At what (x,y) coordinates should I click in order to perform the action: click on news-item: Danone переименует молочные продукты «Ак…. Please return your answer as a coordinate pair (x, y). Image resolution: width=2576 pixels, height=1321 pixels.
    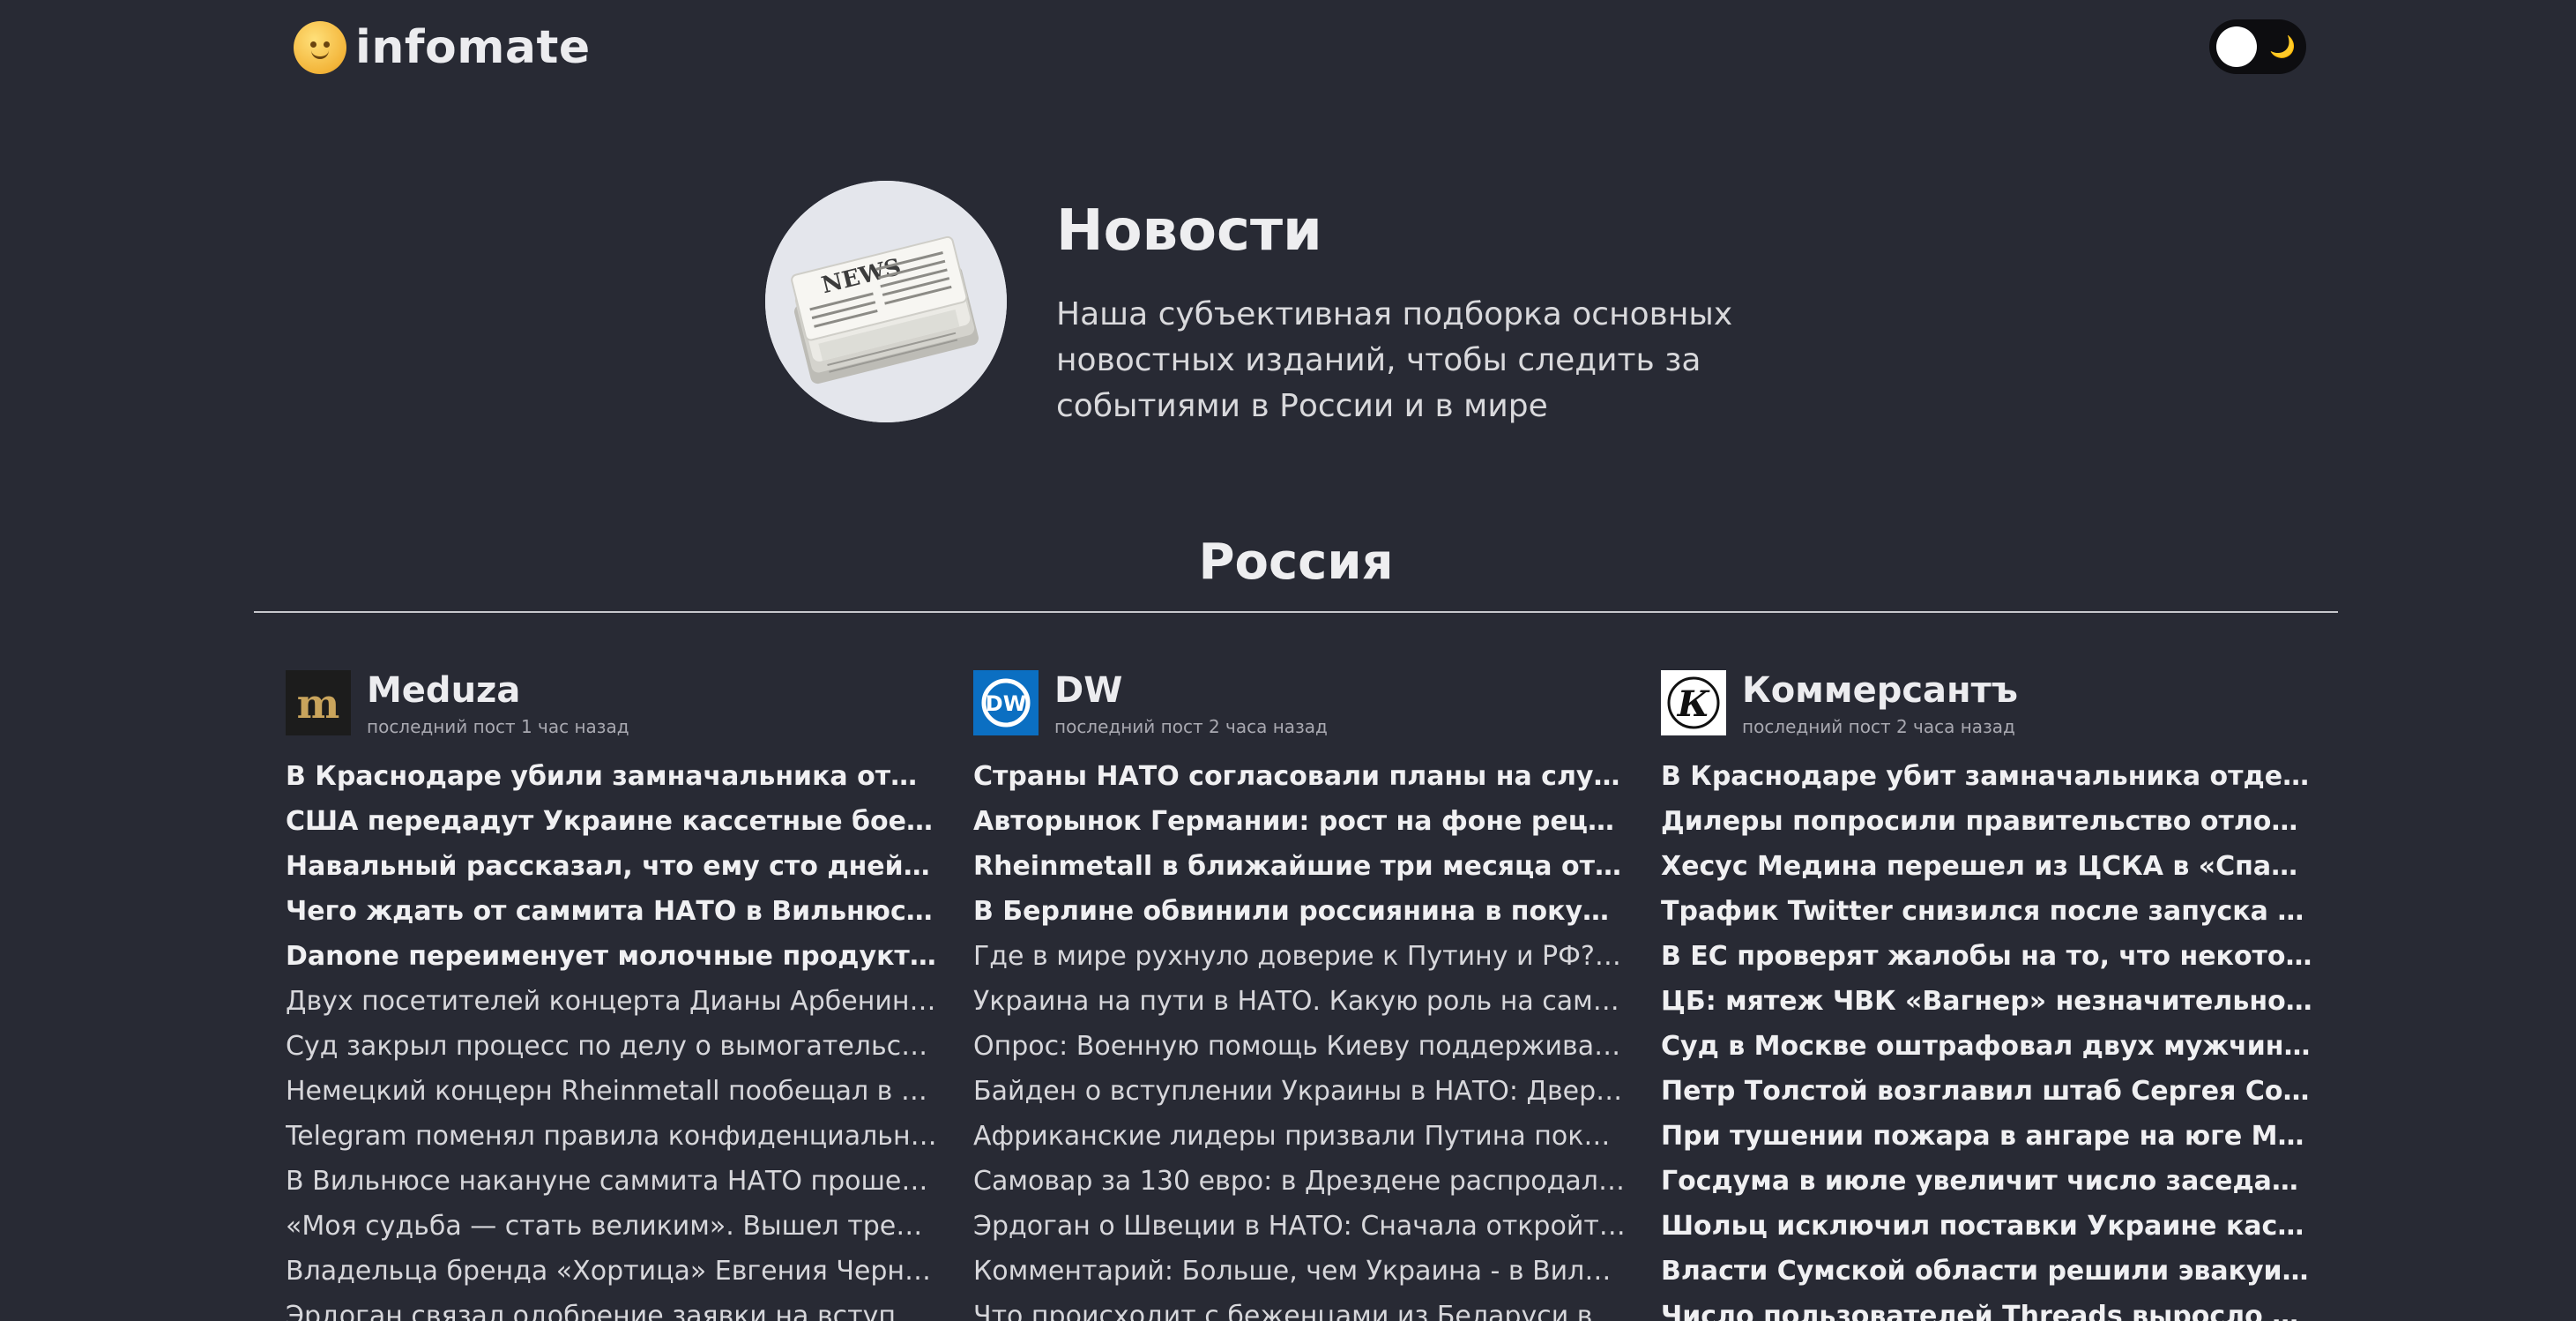
    Looking at the image, I should click on (612, 956).